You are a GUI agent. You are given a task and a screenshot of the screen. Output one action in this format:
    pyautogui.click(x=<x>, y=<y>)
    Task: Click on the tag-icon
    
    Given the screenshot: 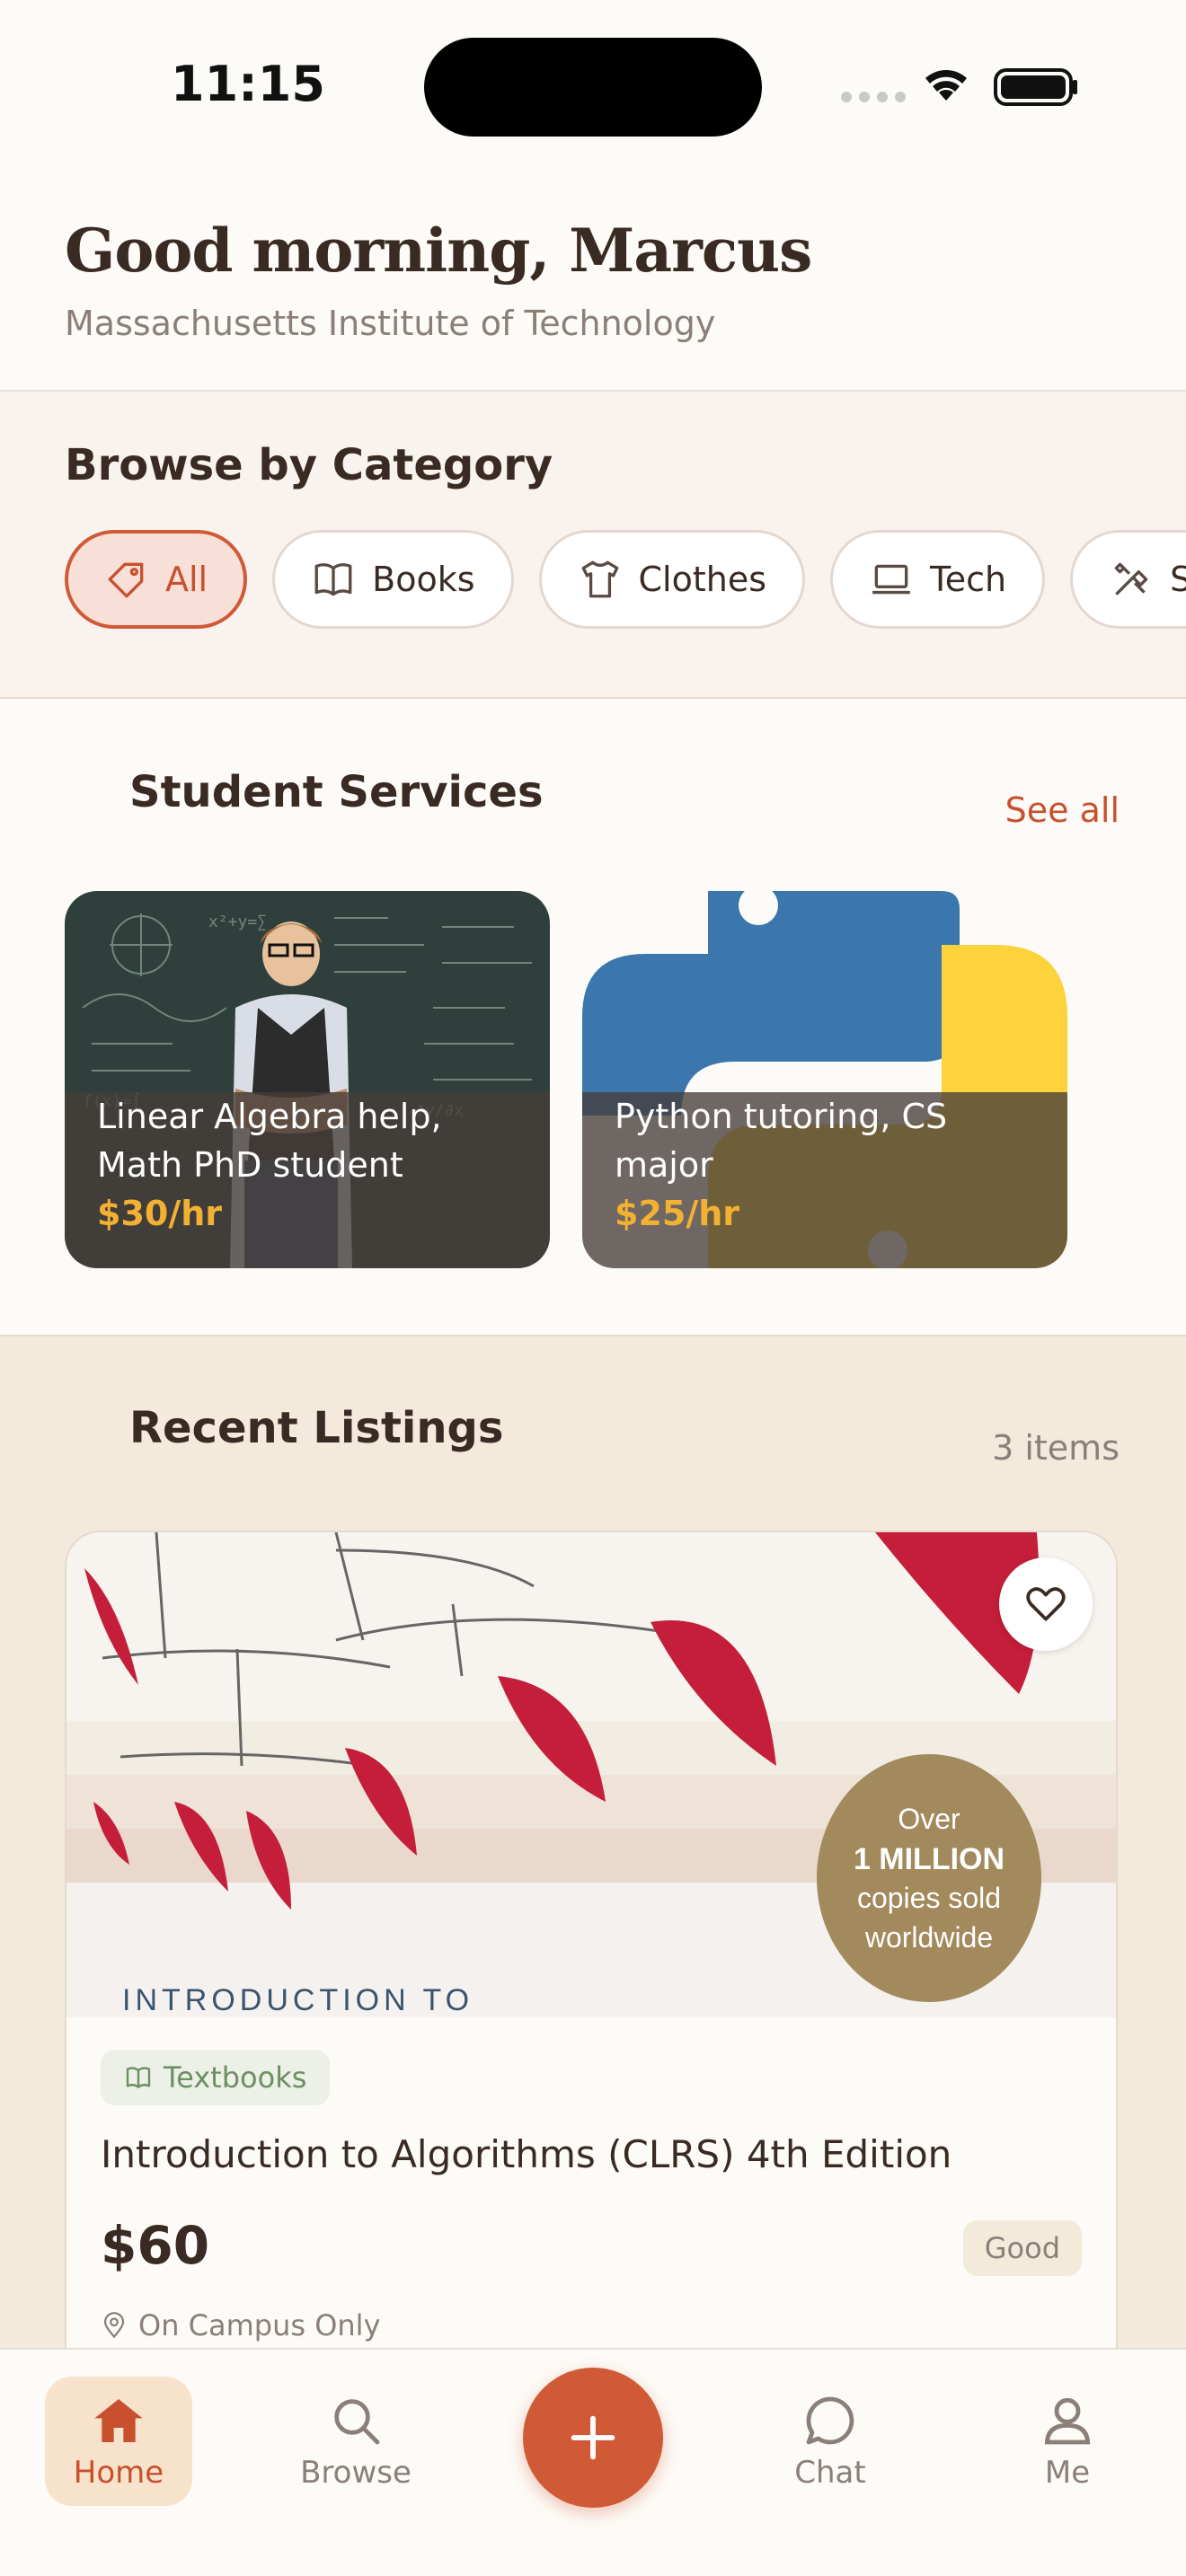 What is the action you would take?
    pyautogui.click(x=126, y=580)
    